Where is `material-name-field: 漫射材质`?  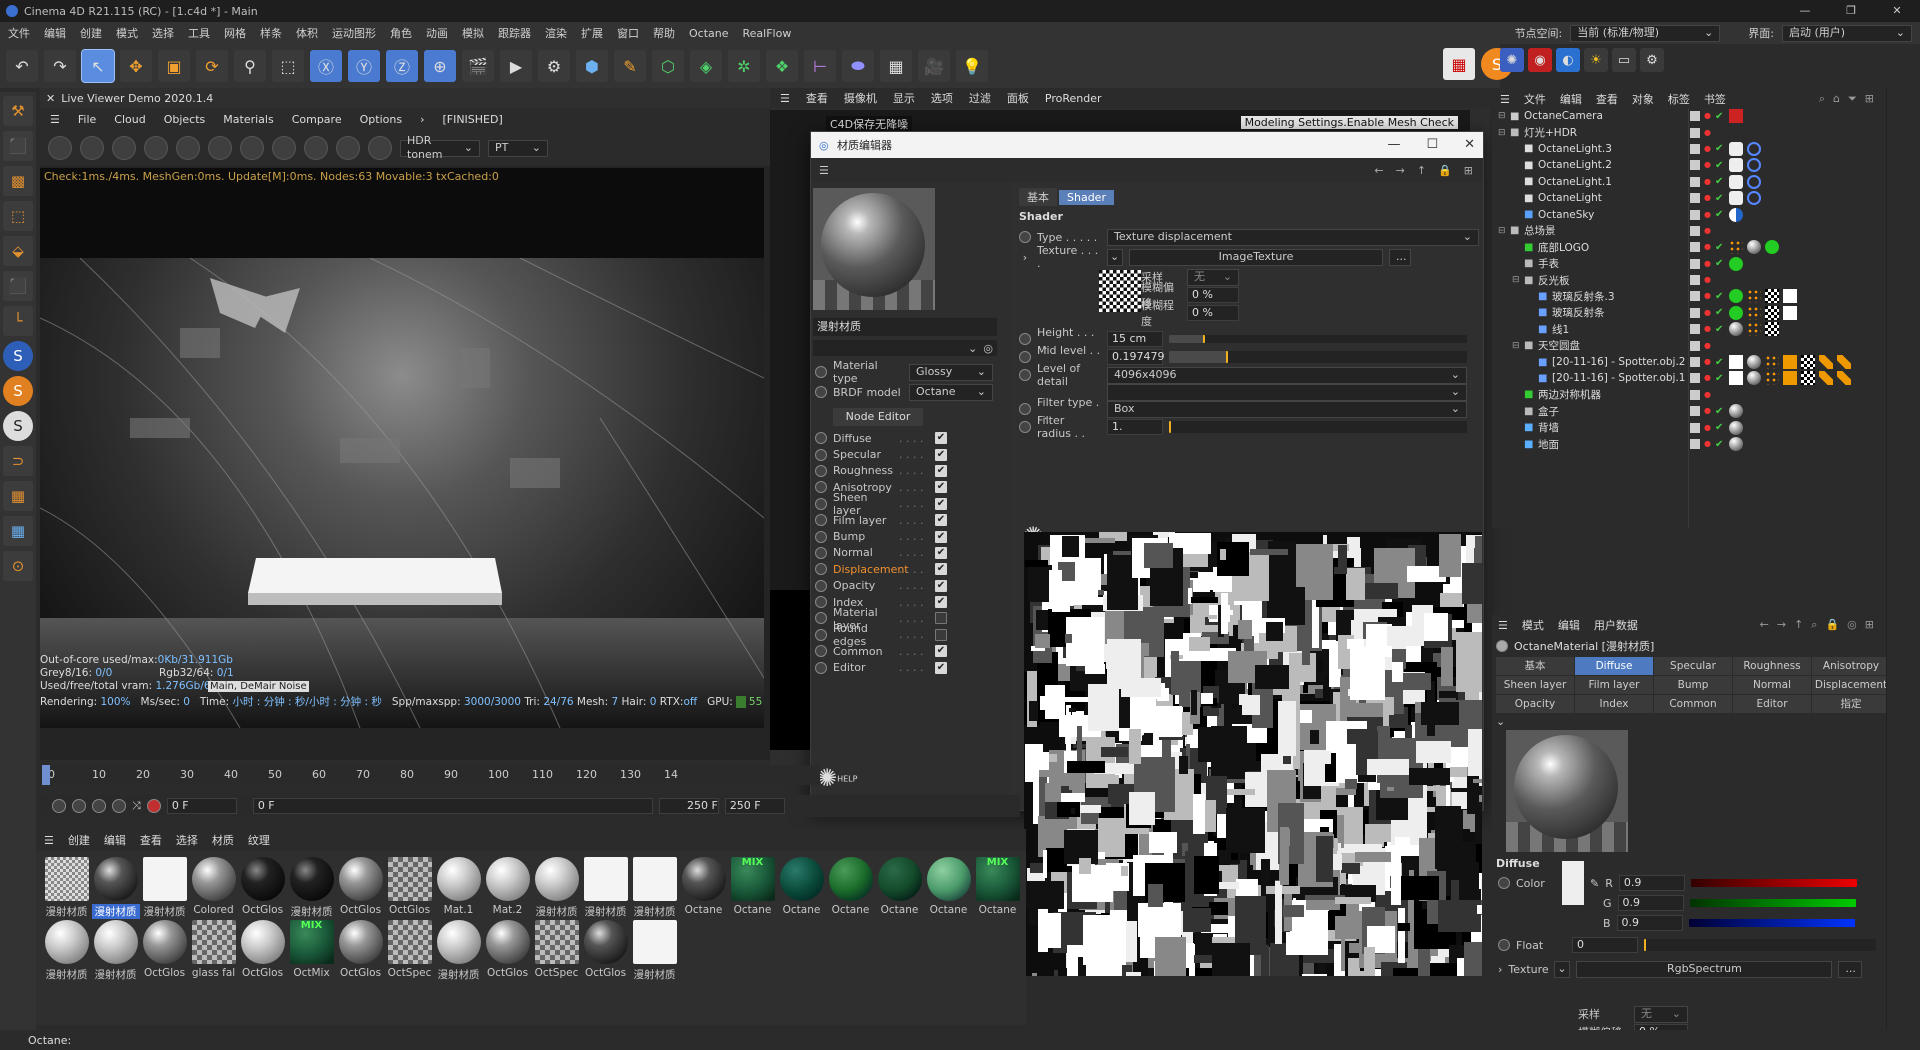
material-name-field: 漫射材质 is located at coordinates (905, 327).